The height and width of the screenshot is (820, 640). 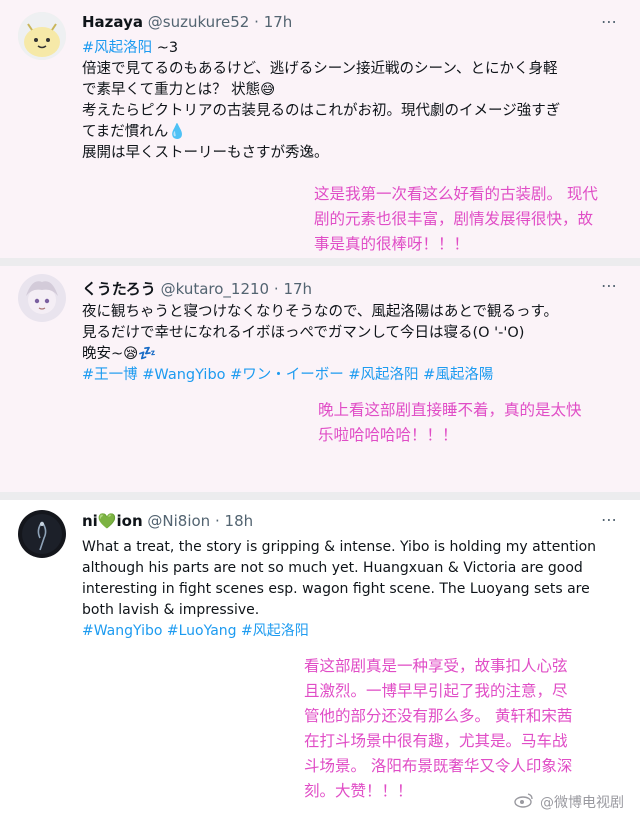 What do you see at coordinates (320, 69) in the screenshot?
I see `tweet-text-line: 倍速で見てるのもあるけど、逃げるシーン接近戦のシーン、とにかく身軽` at bounding box center [320, 69].